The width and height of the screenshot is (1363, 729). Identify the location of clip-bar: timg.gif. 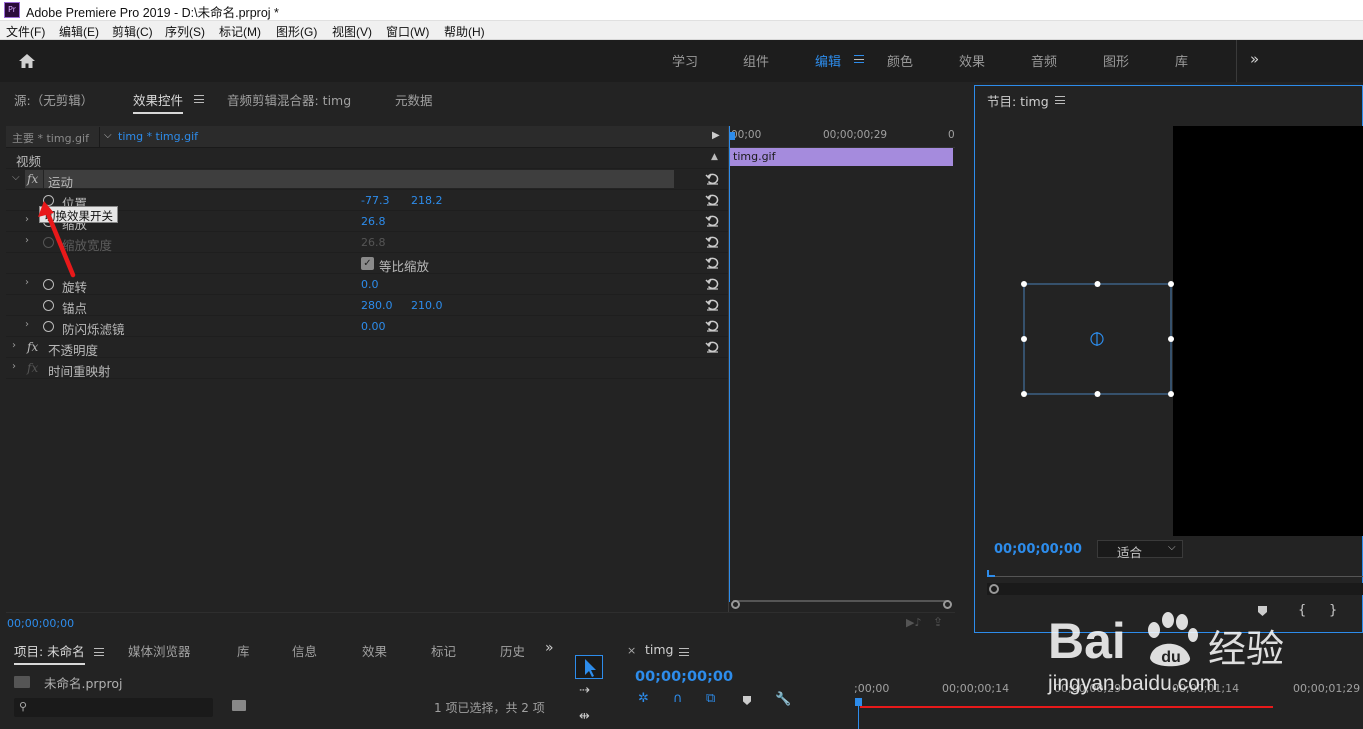
(841, 157).